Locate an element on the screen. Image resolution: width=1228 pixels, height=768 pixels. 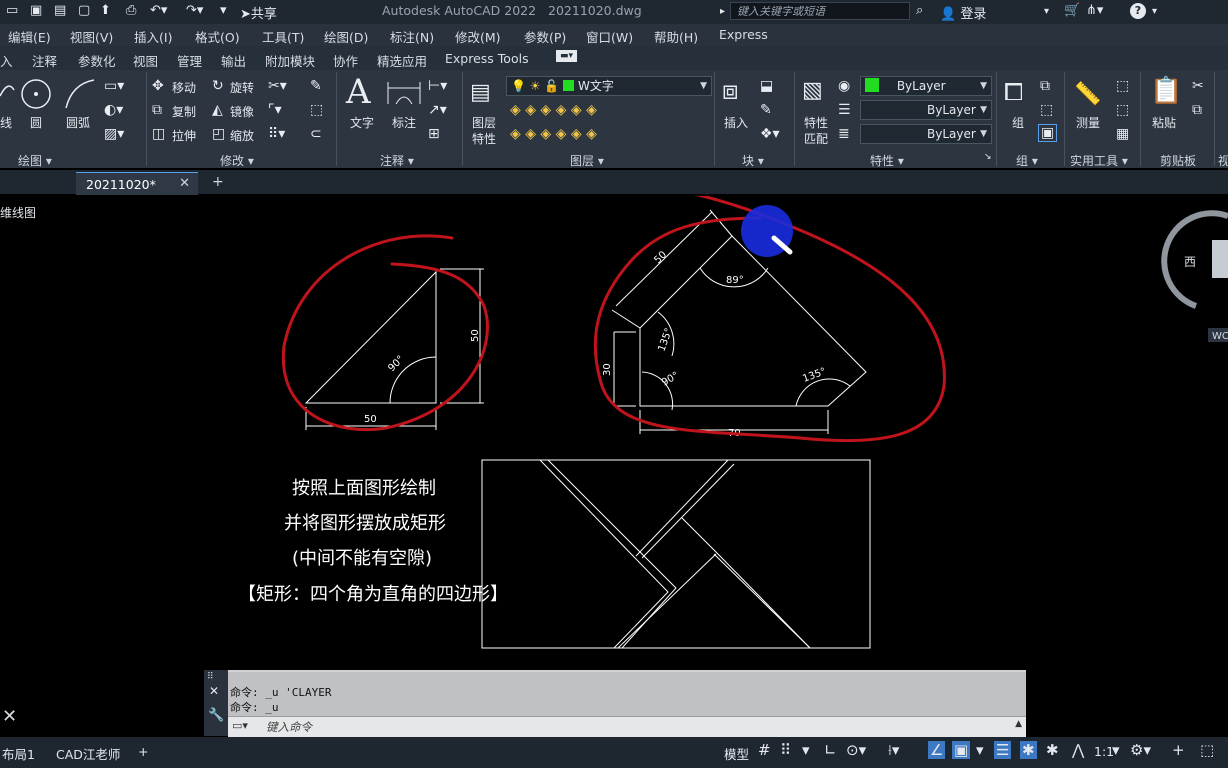
match-properties-icon: ▧ is located at coordinates (812, 90).